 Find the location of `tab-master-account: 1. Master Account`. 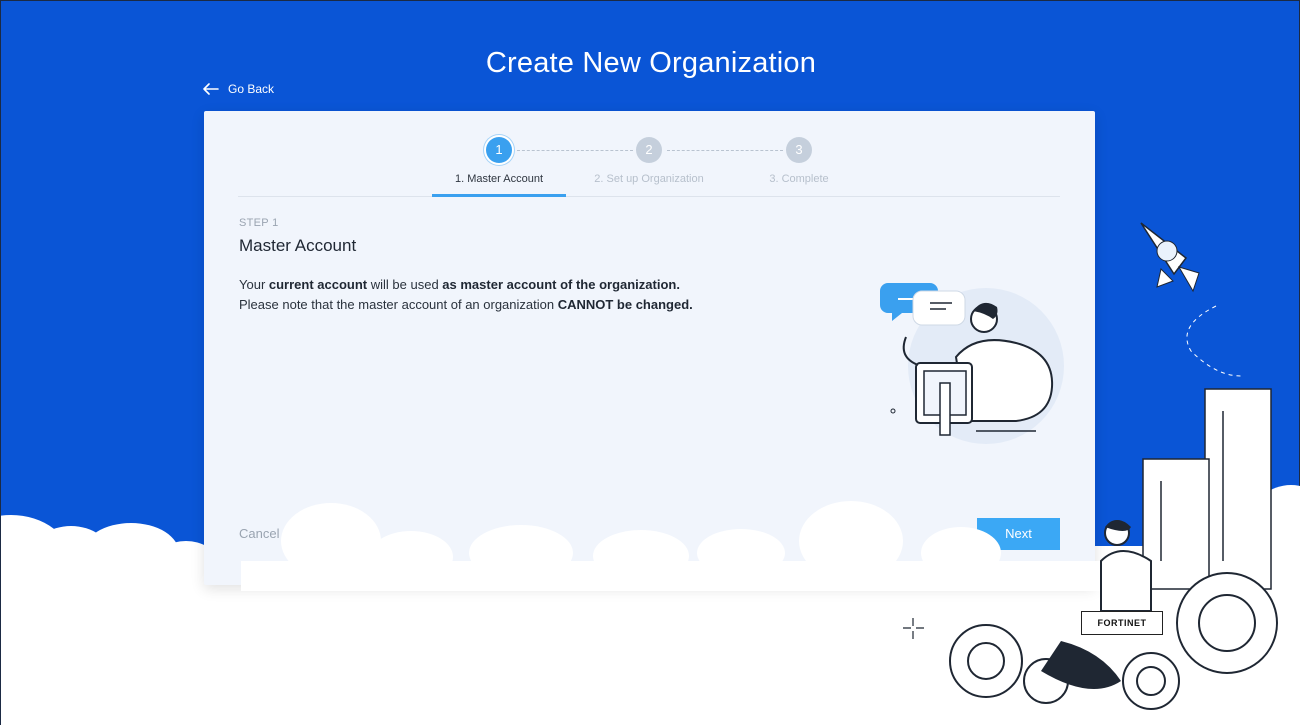

tab-master-account: 1. Master Account is located at coordinates (499, 179).